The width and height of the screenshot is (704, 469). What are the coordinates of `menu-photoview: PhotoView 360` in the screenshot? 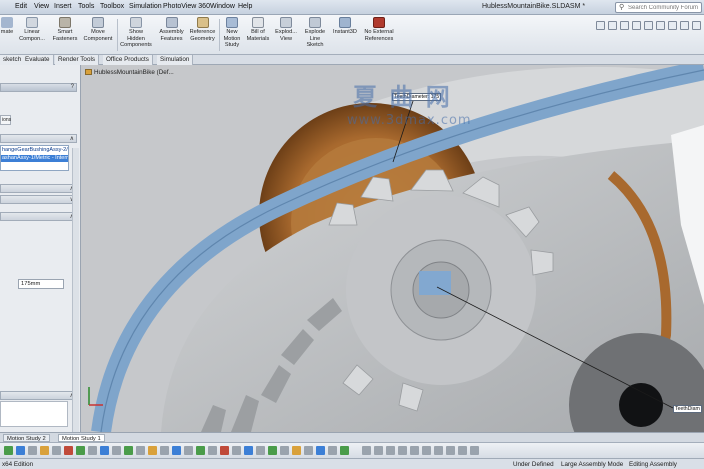 It's located at (186, 6).